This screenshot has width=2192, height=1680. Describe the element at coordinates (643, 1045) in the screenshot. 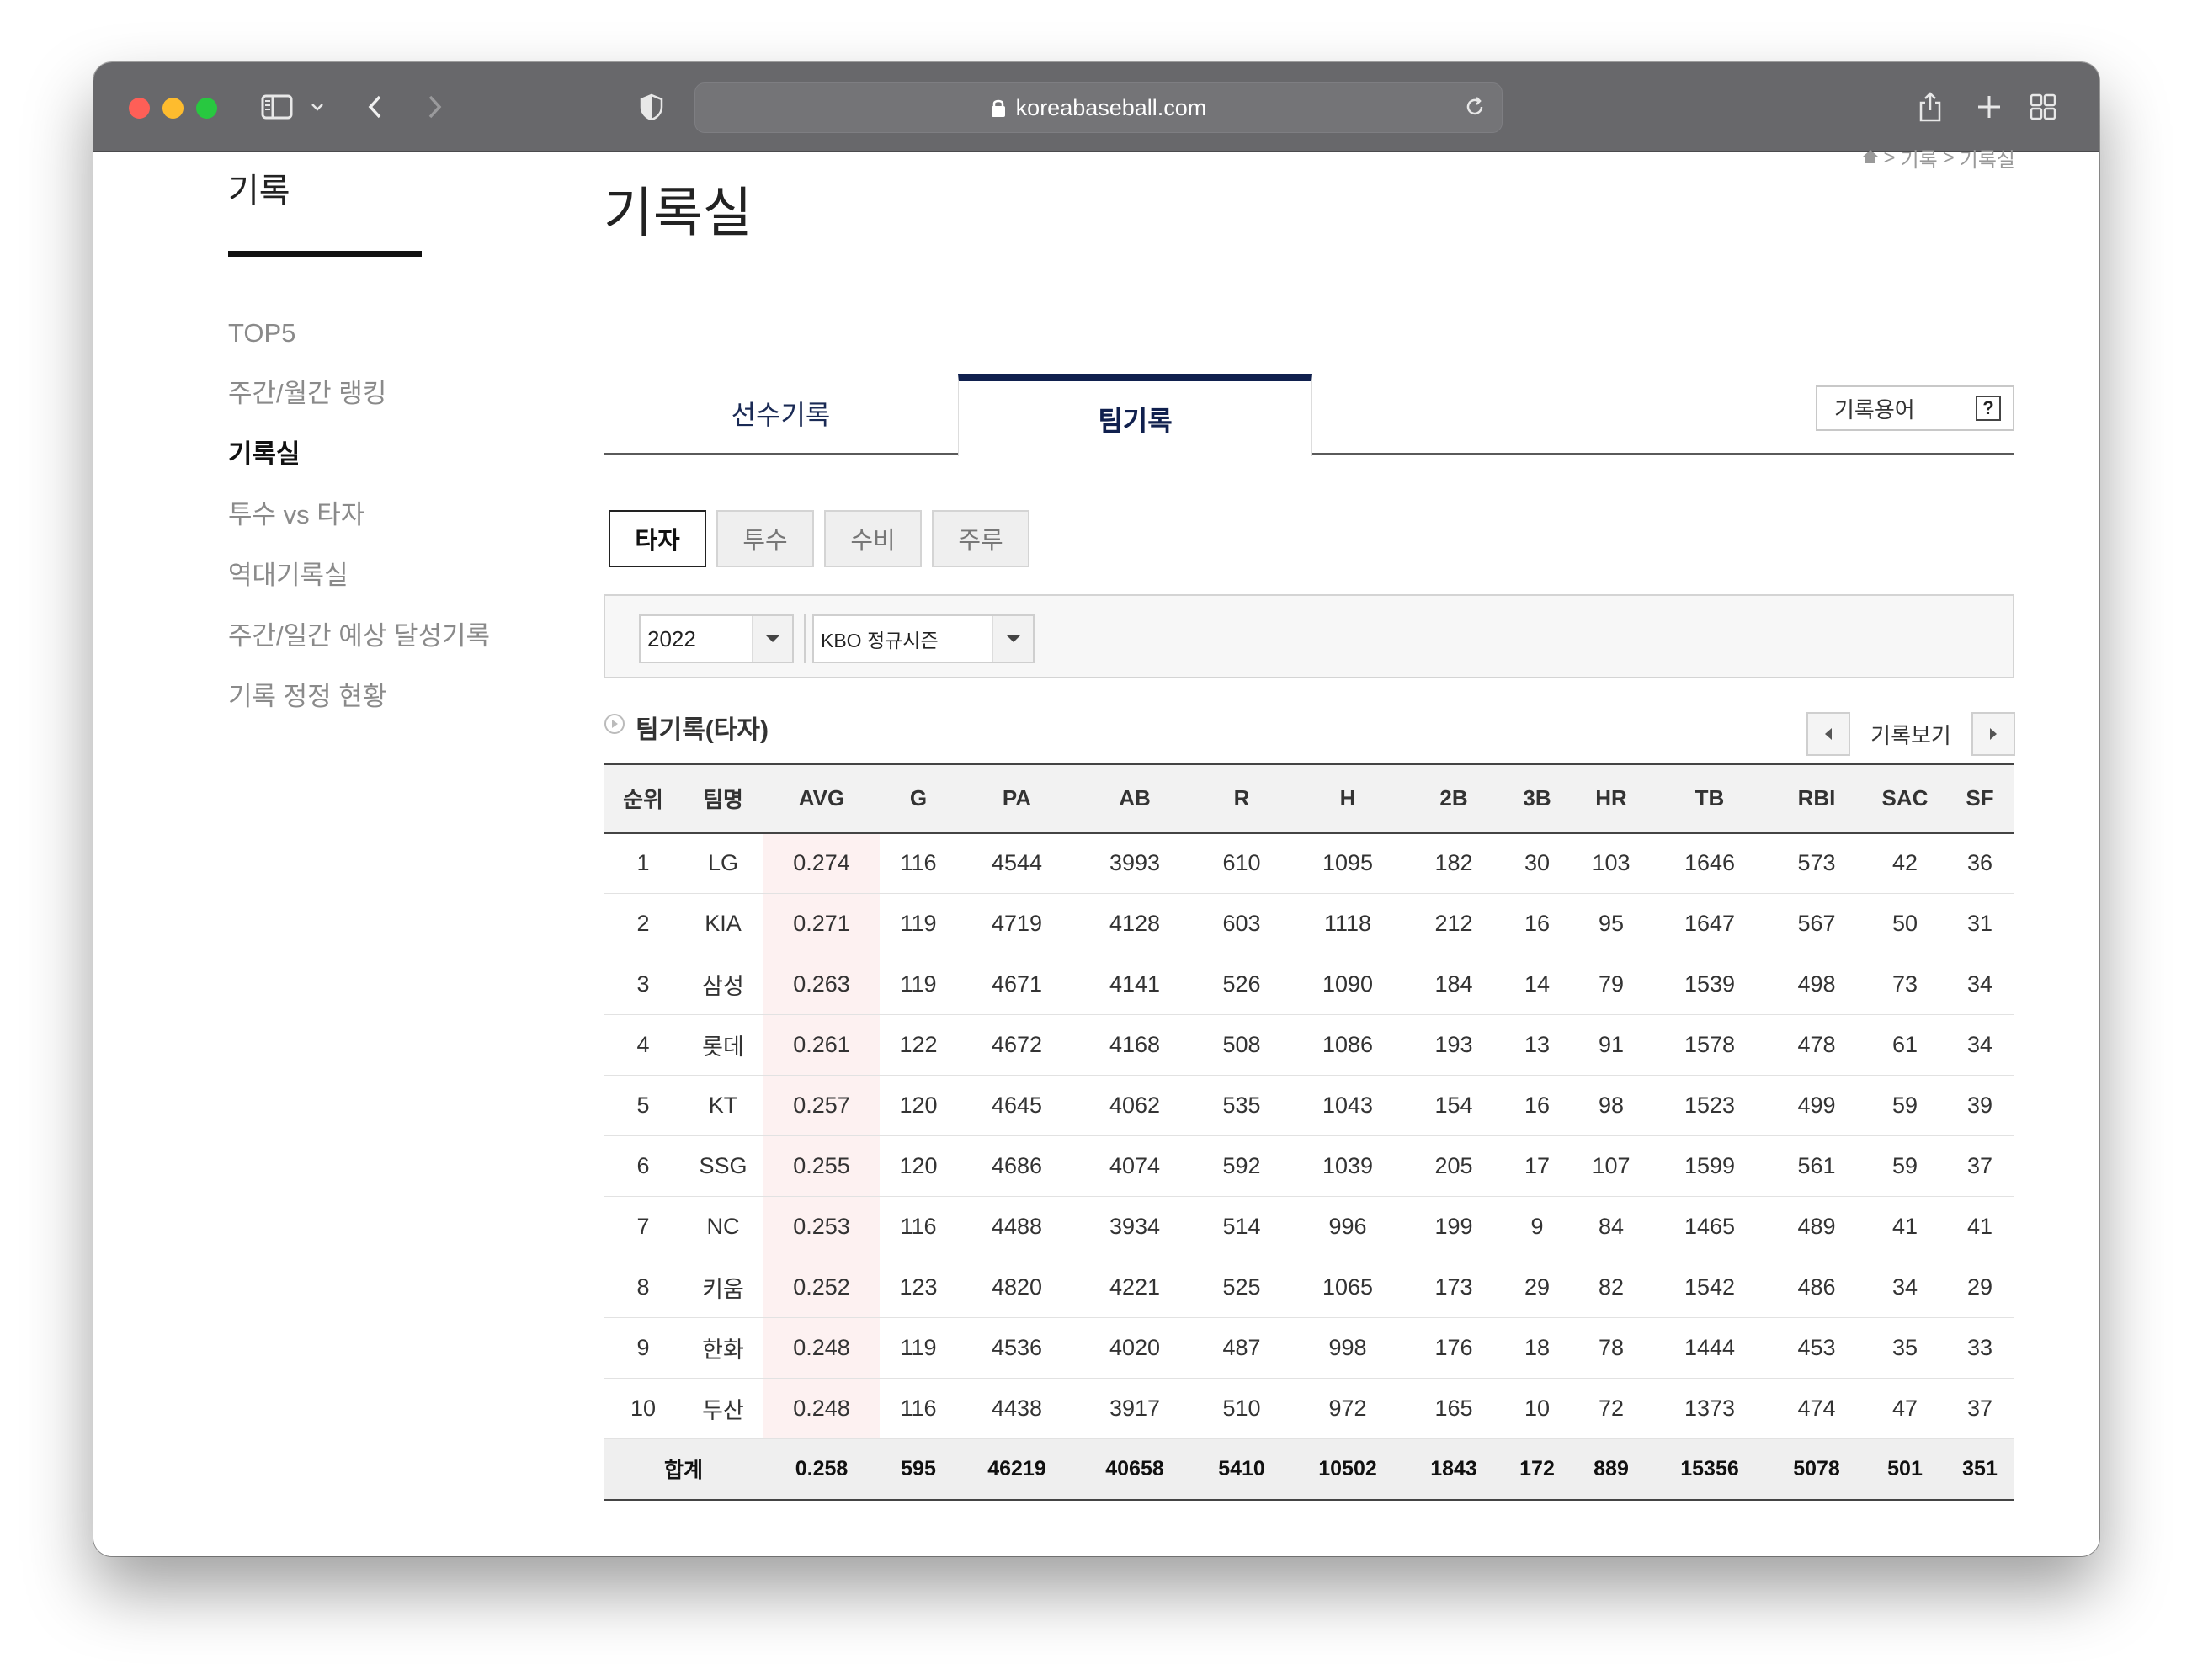

I see `table-cell: 4` at that location.